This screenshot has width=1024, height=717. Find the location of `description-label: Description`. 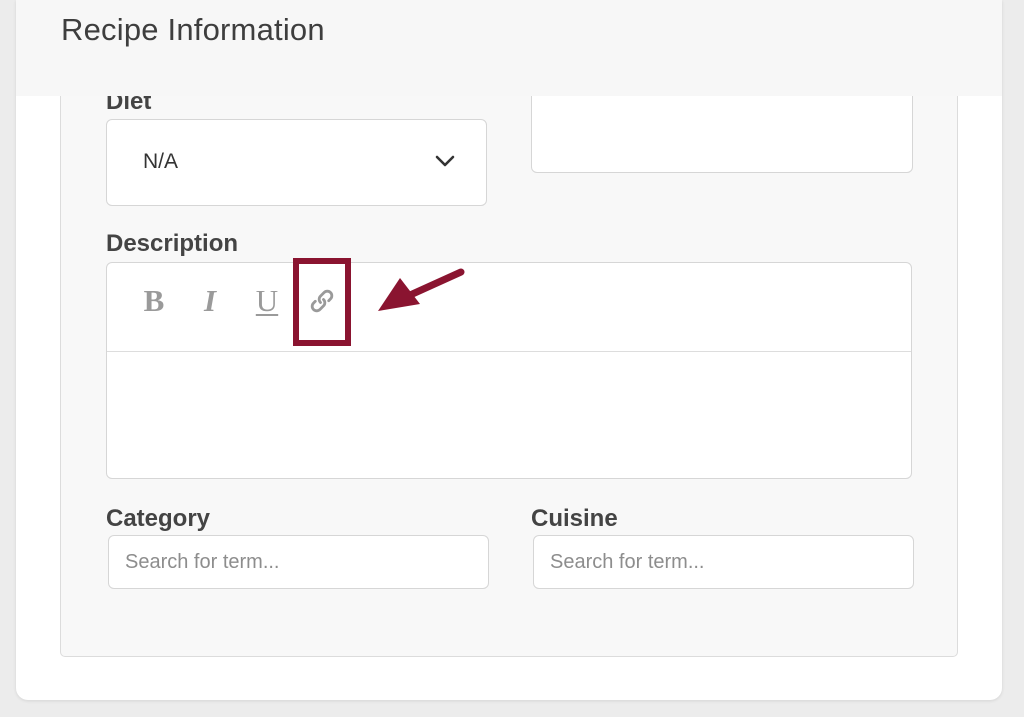

description-label: Description is located at coordinates (172, 243).